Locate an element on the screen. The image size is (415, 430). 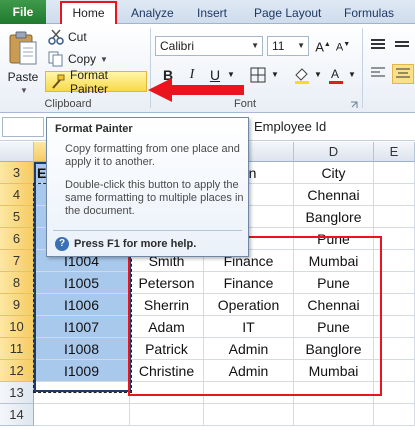
row-header: 5 is located at coordinates (17, 217).